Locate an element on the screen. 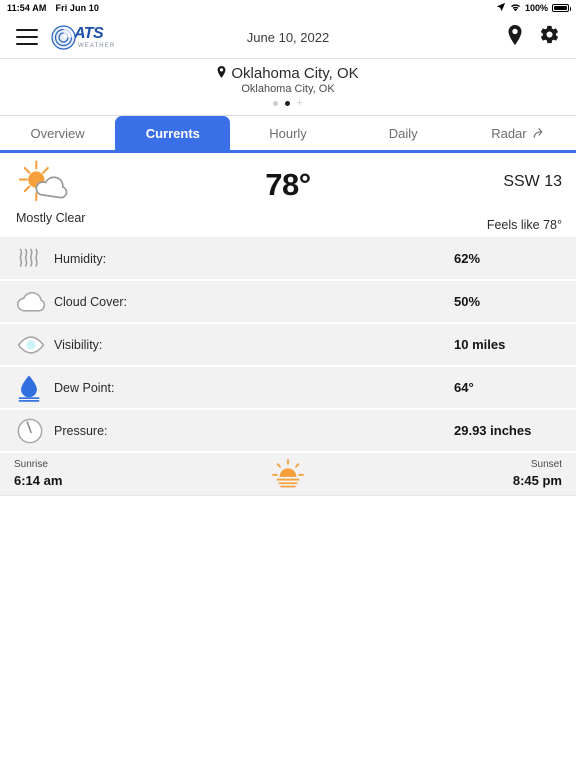  tab-bar: Overview Currents Hourly Daily Radar is located at coordinates (288, 134).